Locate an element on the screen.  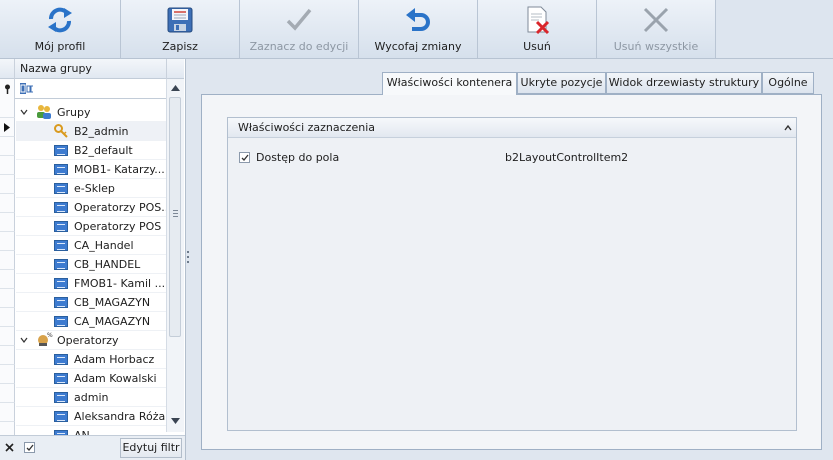
tab-structure-tree-view: Widok drzewiasty struktury is located at coordinates (684, 83).